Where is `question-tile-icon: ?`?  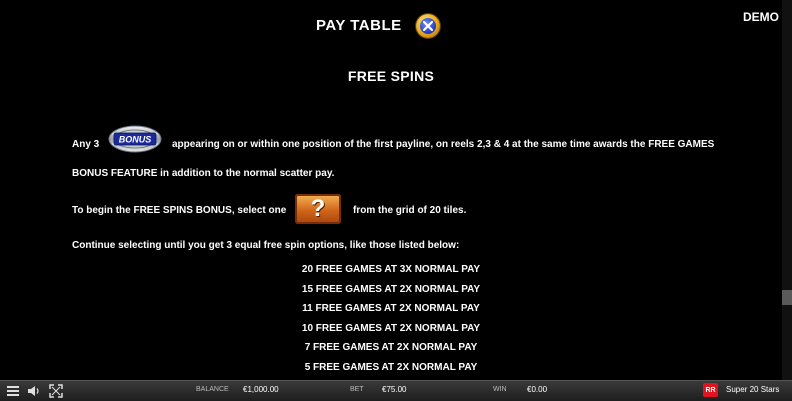 question-tile-icon: ? is located at coordinates (318, 209).